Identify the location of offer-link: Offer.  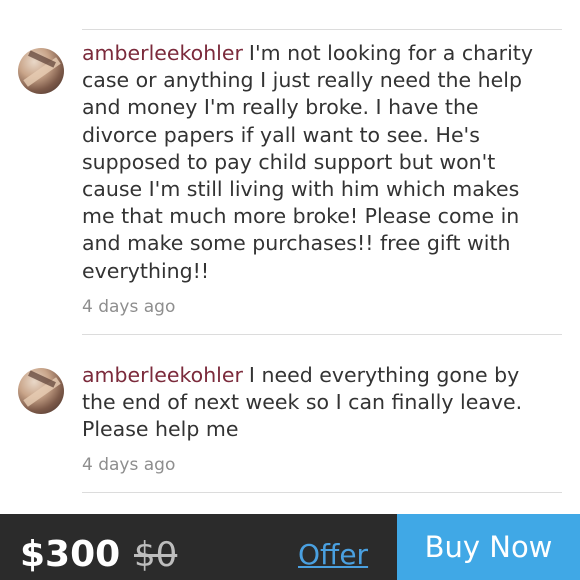
(333, 551).